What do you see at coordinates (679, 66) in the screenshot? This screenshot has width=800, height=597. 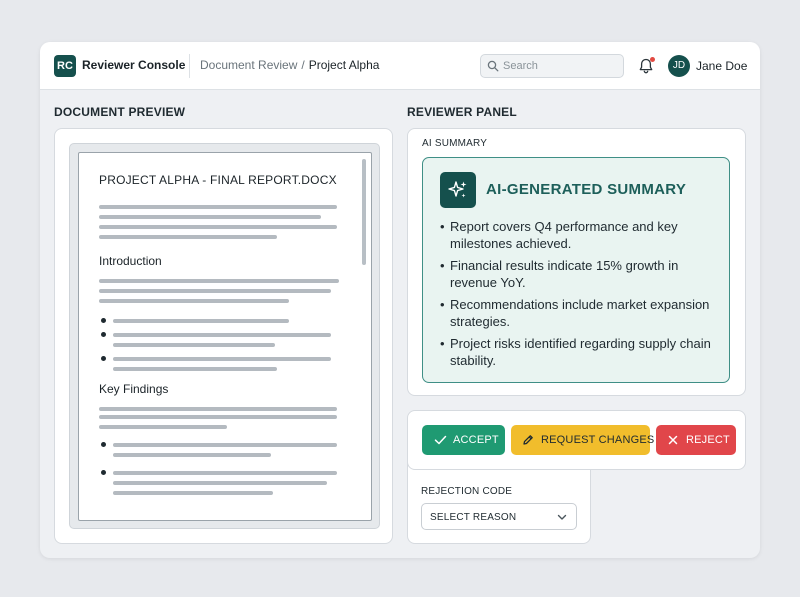 I see `avatar: JD` at bounding box center [679, 66].